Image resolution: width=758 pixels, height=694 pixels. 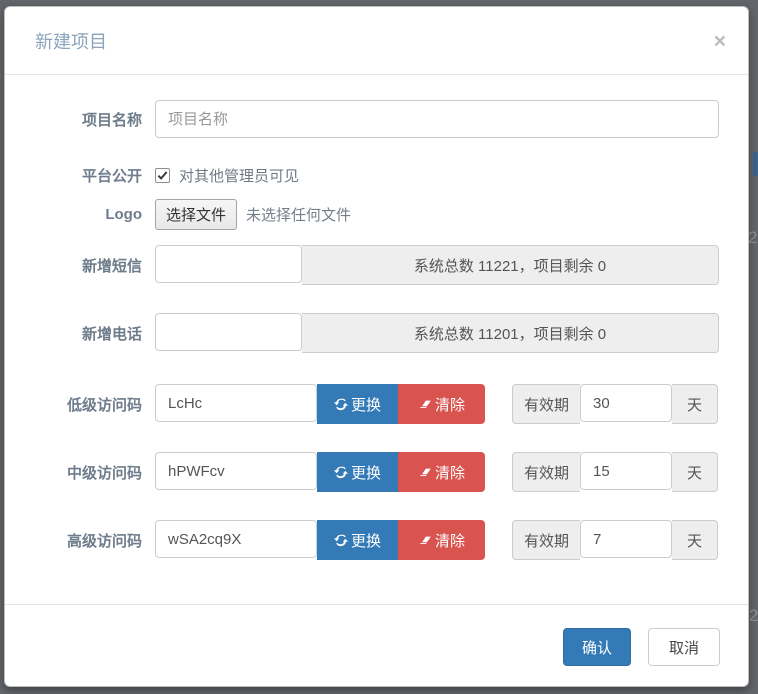 What do you see at coordinates (626, 539) in the screenshot?
I see `validity-days-high-input` at bounding box center [626, 539].